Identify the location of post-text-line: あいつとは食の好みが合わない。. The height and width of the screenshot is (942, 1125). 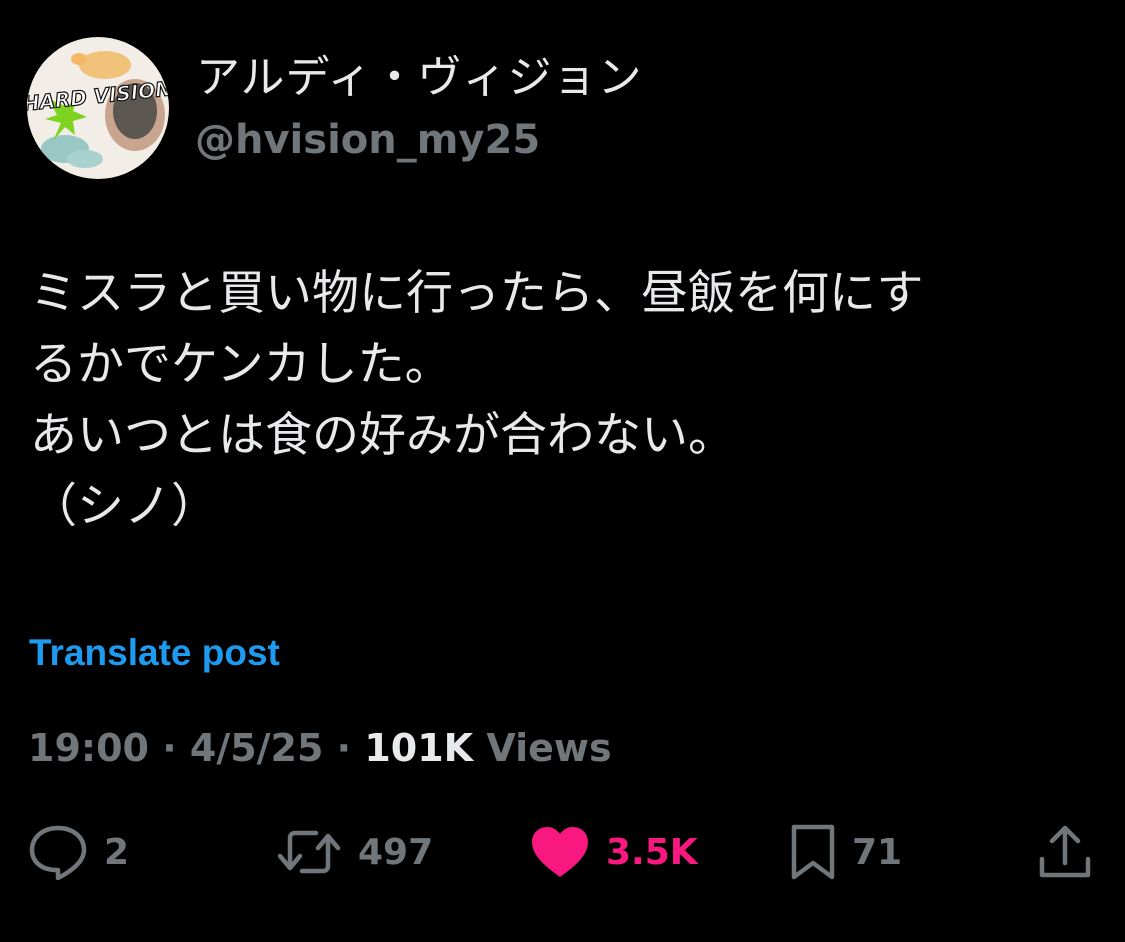
(382, 435).